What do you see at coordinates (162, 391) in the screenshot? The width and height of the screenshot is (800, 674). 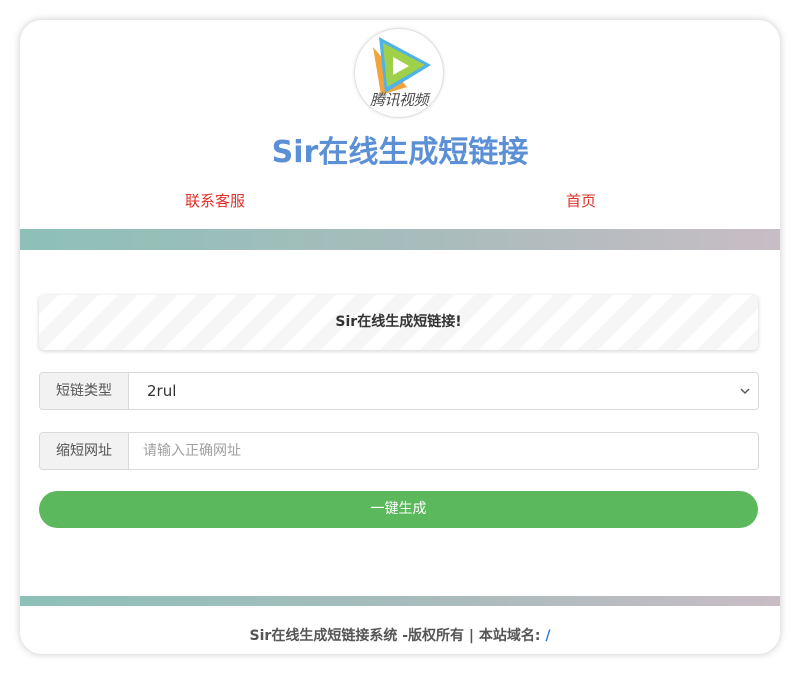 I see `short-link-type-value: 2rul` at bounding box center [162, 391].